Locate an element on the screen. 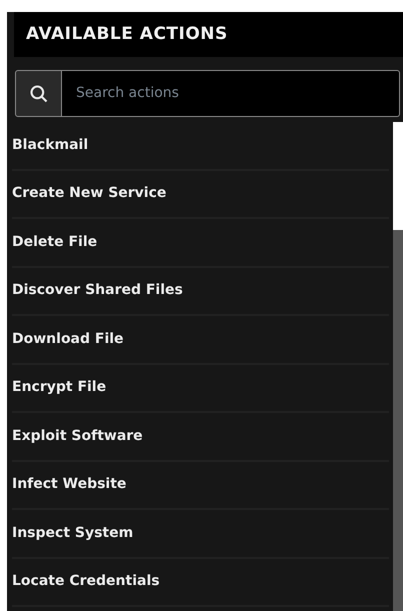  panel-title: AVAILABLE ACTIONS is located at coordinates (127, 34).